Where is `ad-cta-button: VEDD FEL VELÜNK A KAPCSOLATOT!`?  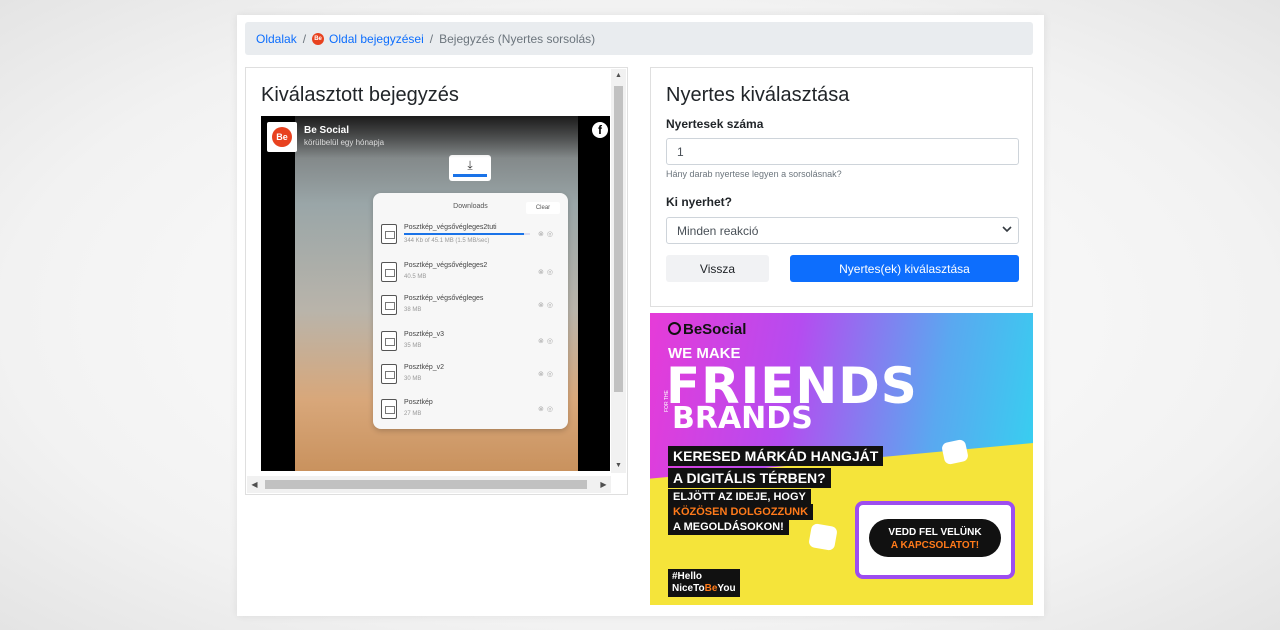
ad-cta-button: VEDD FEL VELÜNK A KAPCSOLATOT! is located at coordinates (935, 538).